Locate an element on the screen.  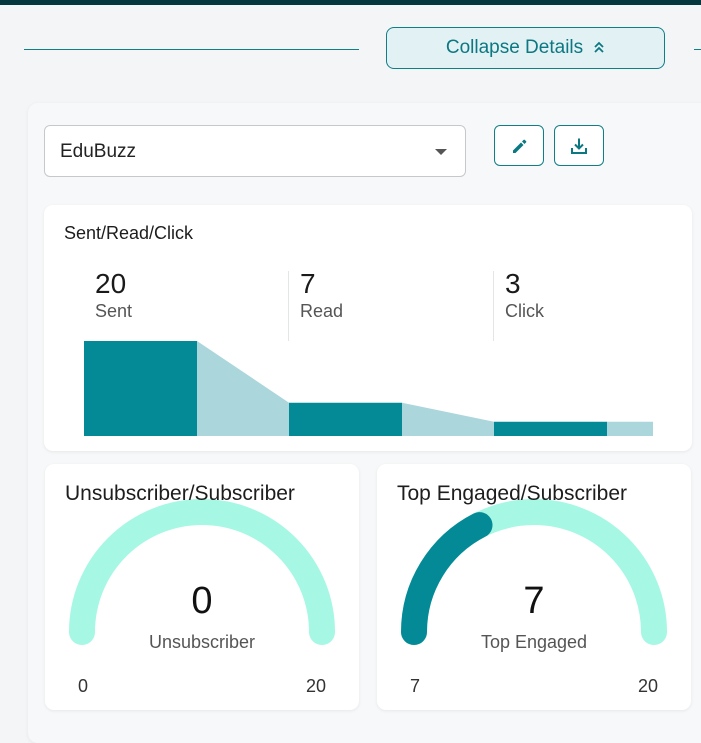
download-icon is located at coordinates (579, 146).